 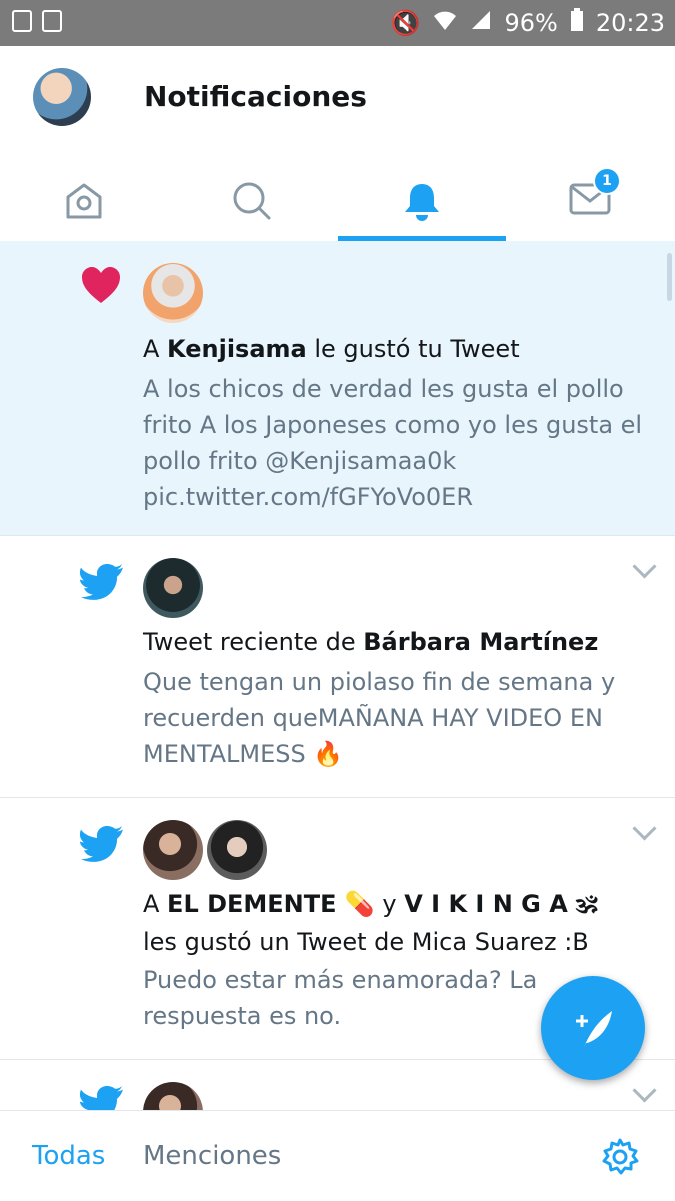 What do you see at coordinates (253, 642) in the screenshot?
I see `headline-prefix: Tweet reciente de` at bounding box center [253, 642].